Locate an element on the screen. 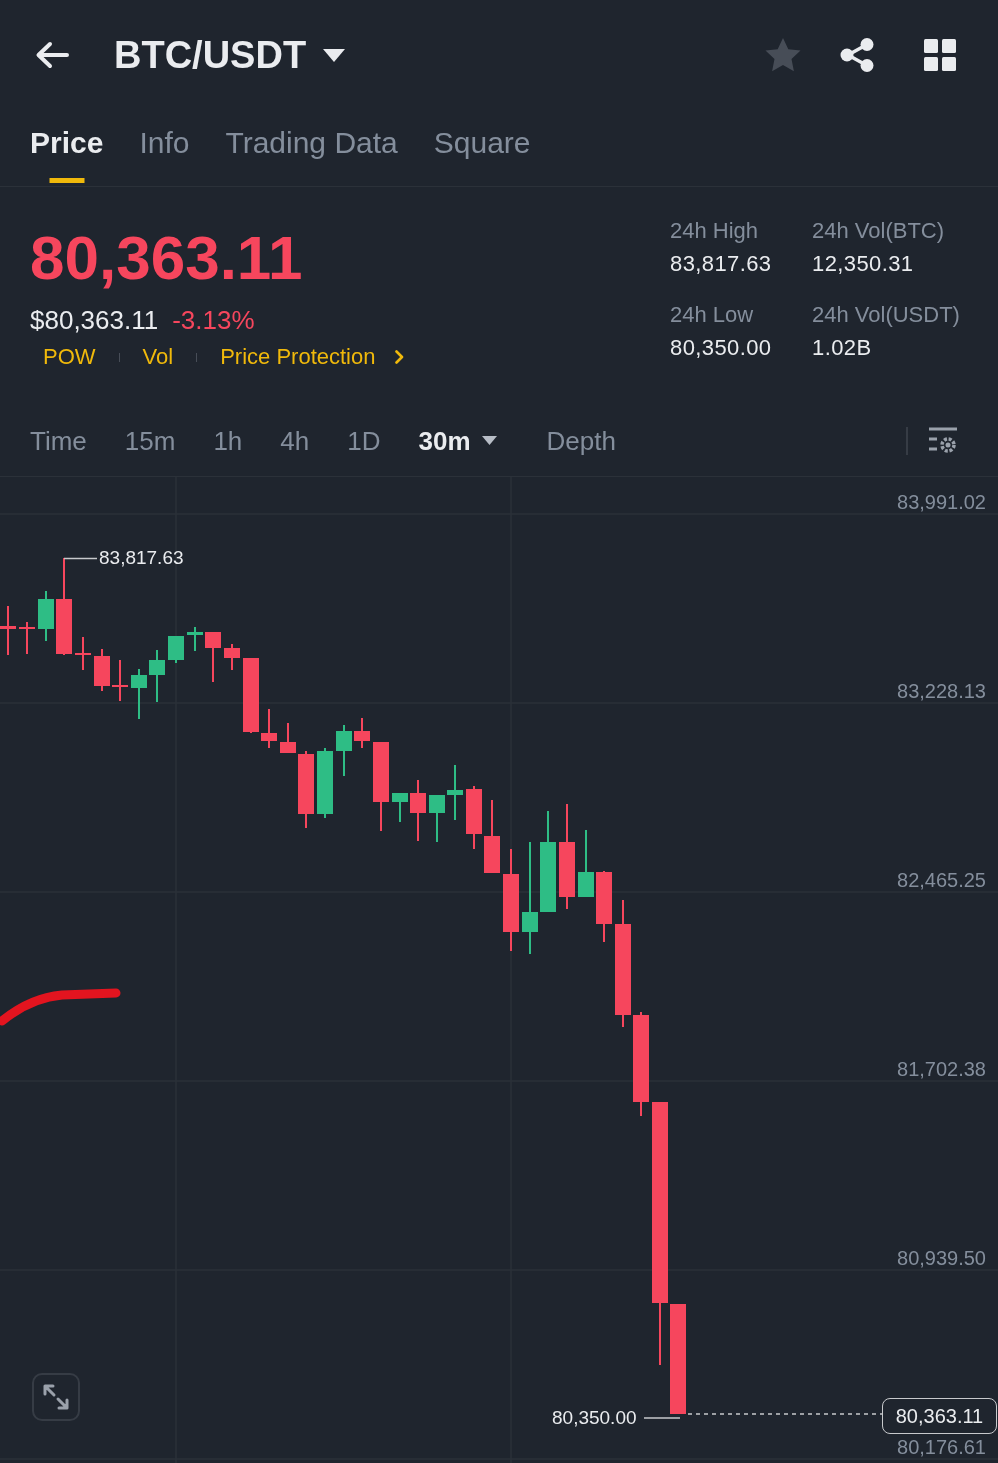  star-icon is located at coordinates (783, 55).